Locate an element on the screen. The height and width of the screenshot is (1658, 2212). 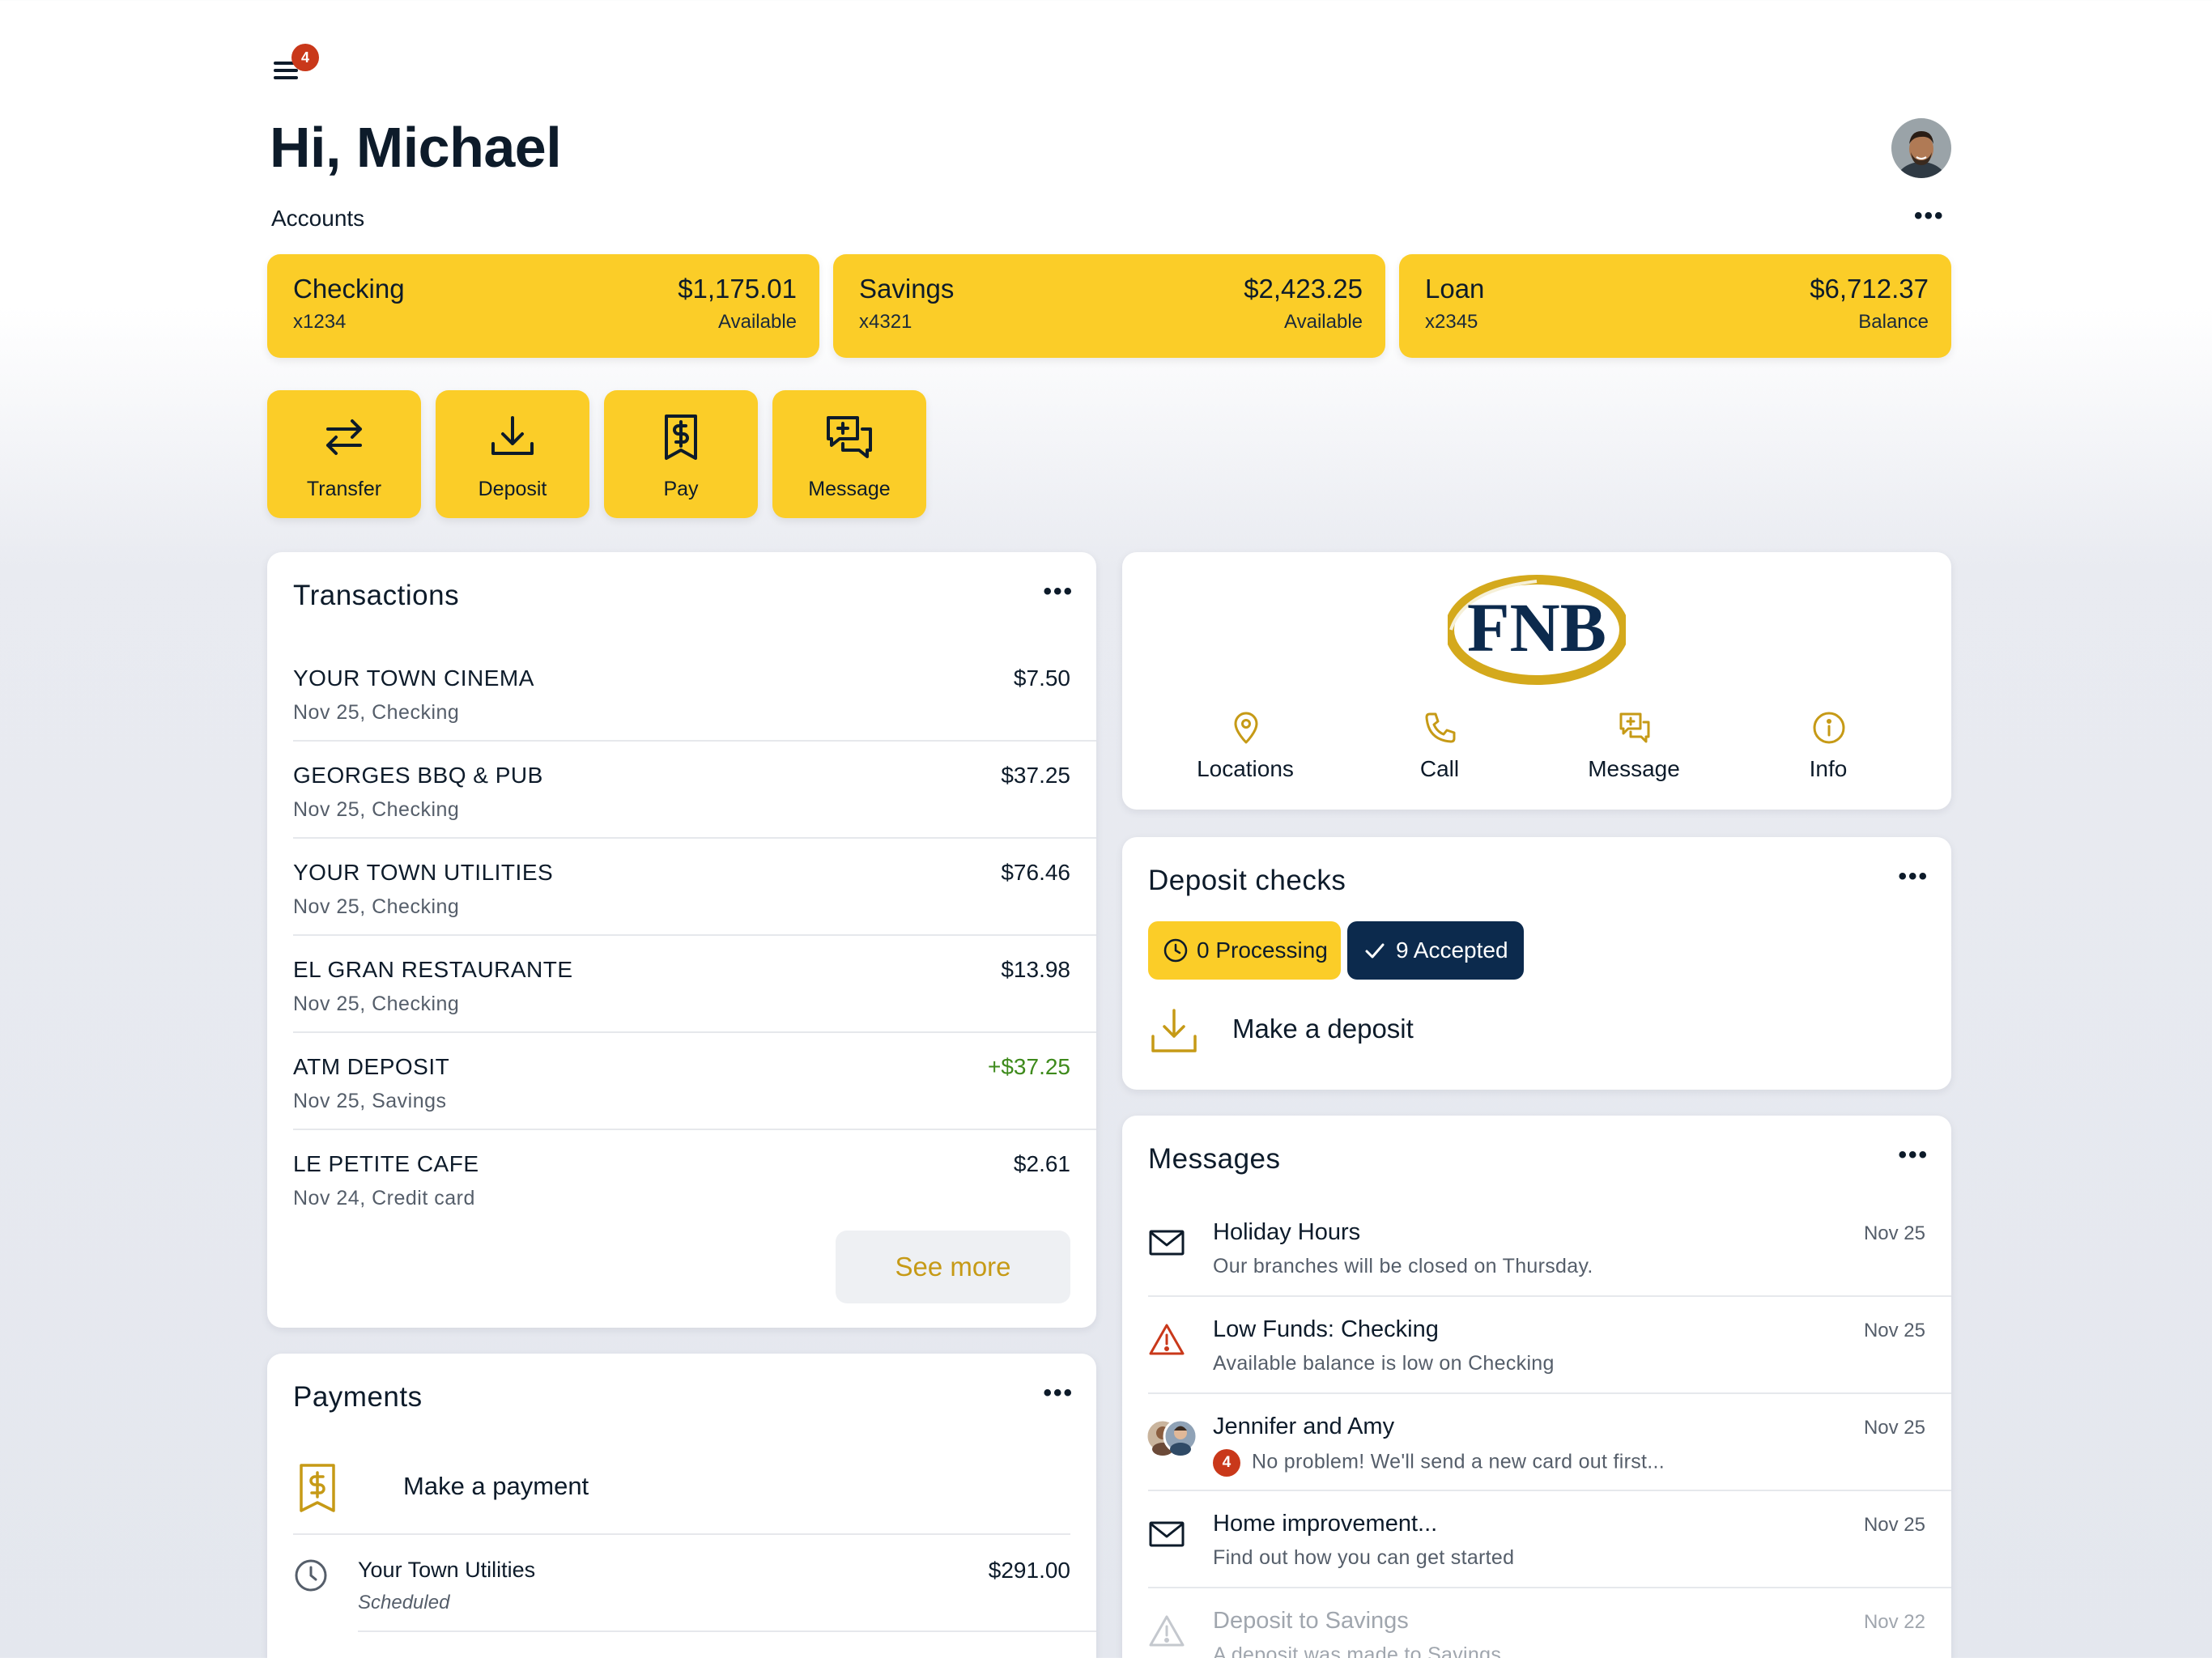
account-amount: $1,175.01 is located at coordinates (737, 289).